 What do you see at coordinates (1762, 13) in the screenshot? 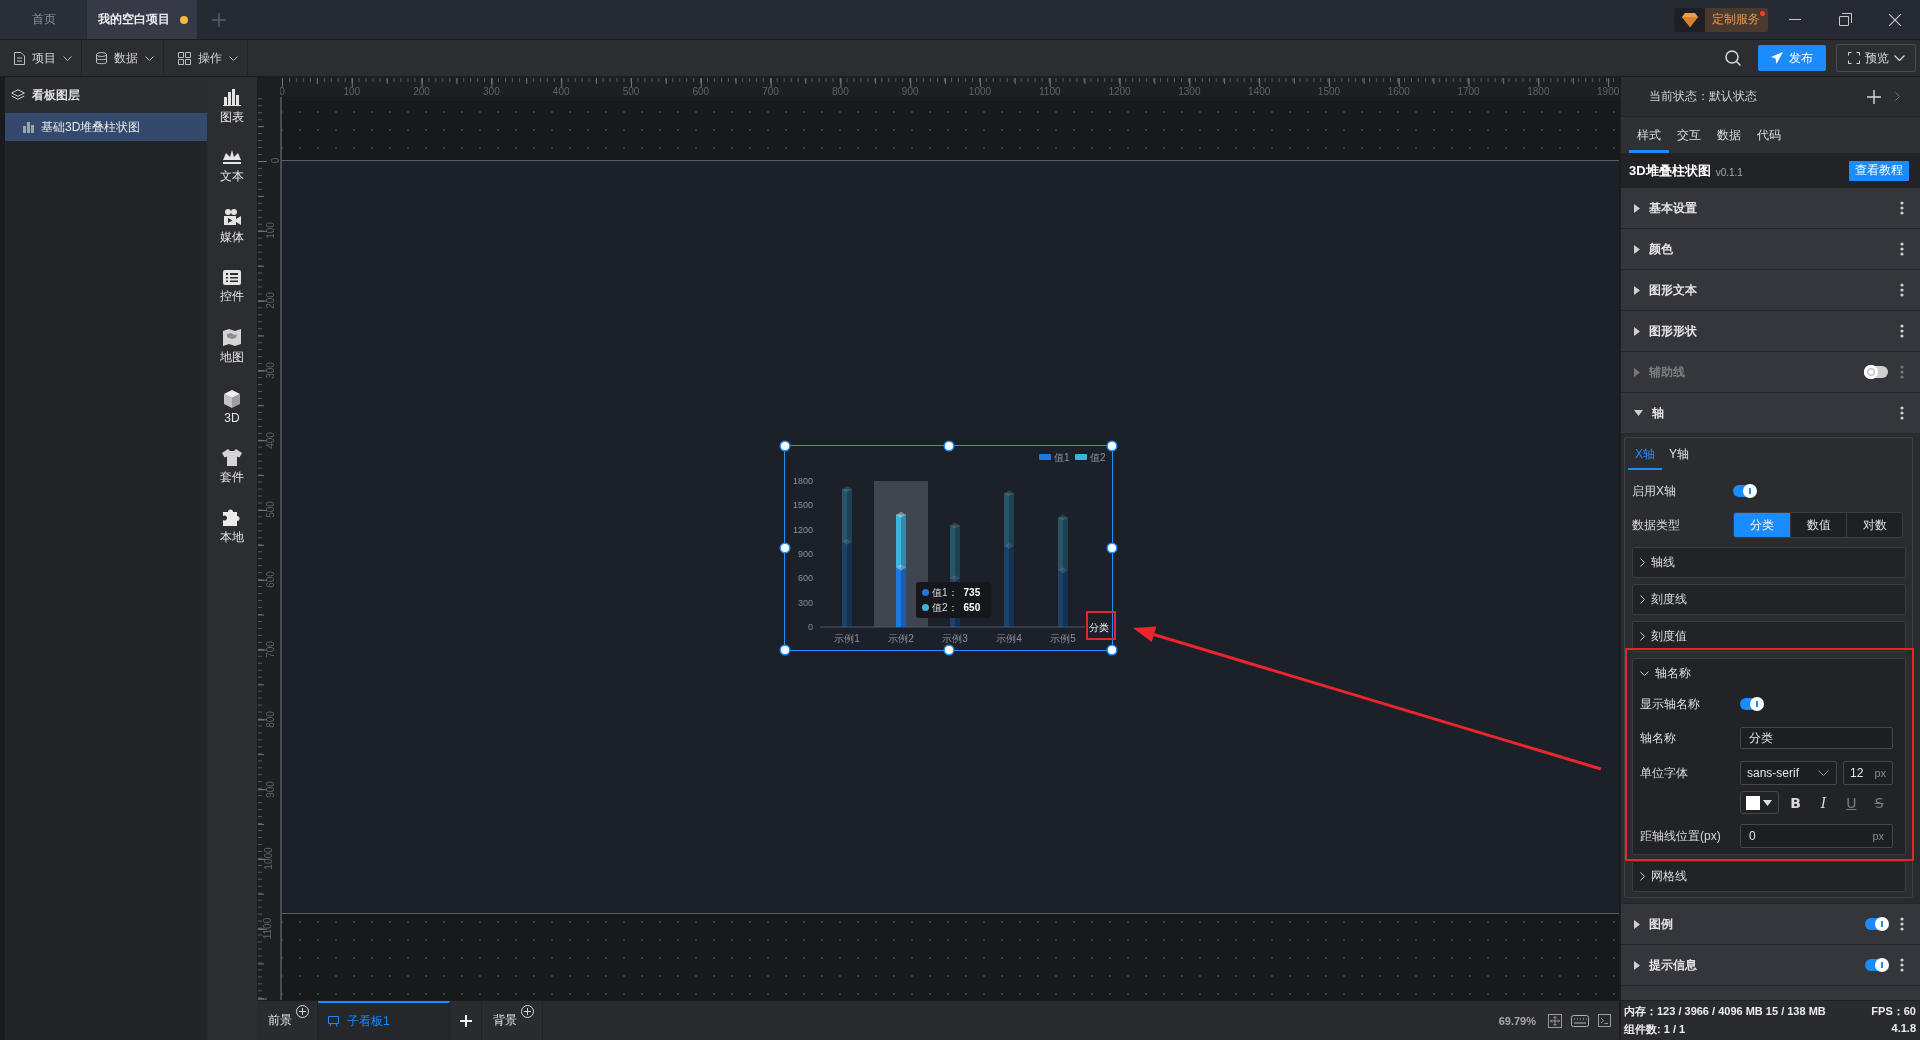
I see `notification-dot-icon` at bounding box center [1762, 13].